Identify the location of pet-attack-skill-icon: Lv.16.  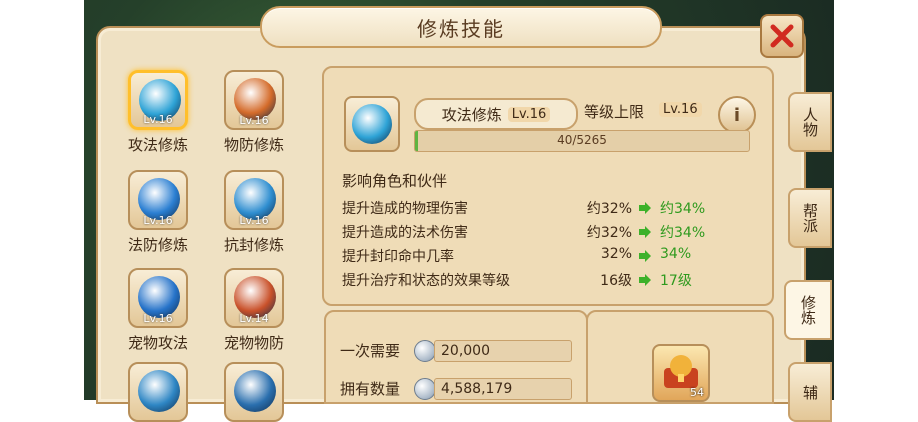
(158, 298).